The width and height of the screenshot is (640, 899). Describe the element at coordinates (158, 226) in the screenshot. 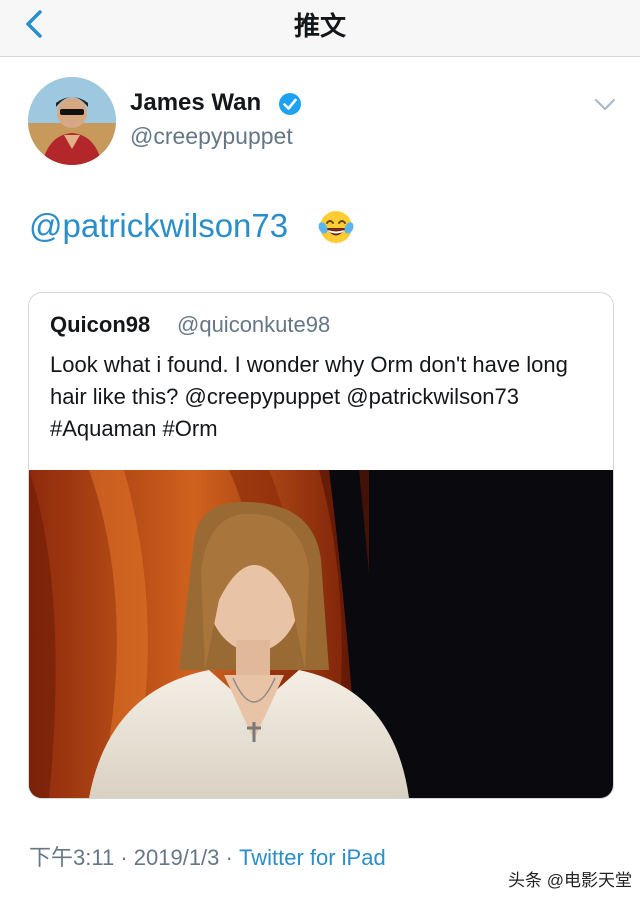

I see `tweet-mention-link: @patrickwilson73` at that location.